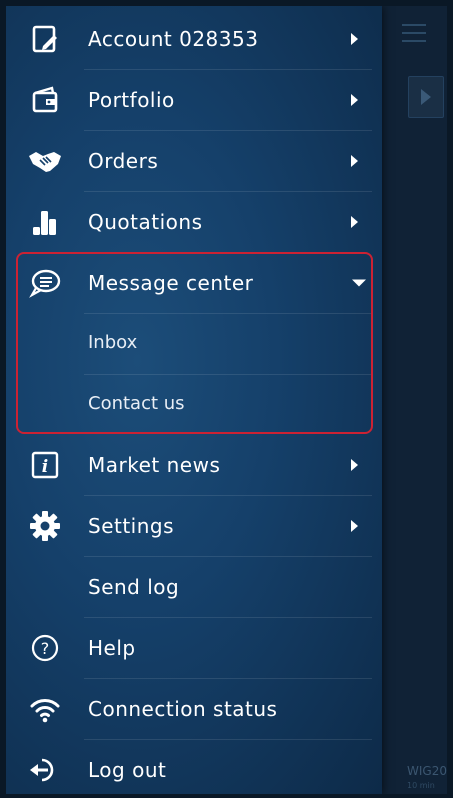  What do you see at coordinates (427, 771) in the screenshot?
I see `ticker-label: WIG20` at bounding box center [427, 771].